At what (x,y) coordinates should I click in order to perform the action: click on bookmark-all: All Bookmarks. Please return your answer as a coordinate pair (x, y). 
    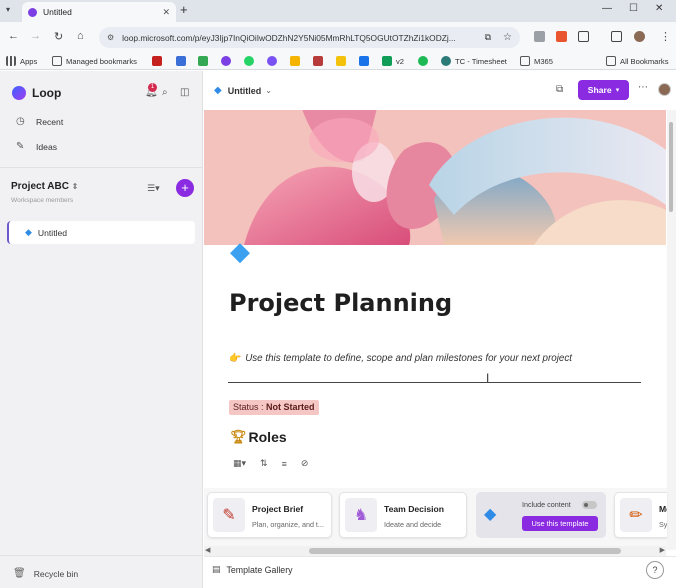
    Looking at the image, I should click on (637, 61).